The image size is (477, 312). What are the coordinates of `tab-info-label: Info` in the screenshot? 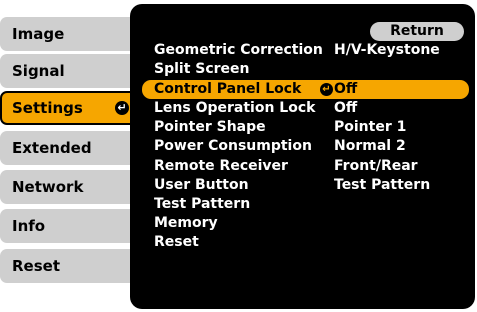 It's located at (29, 226).